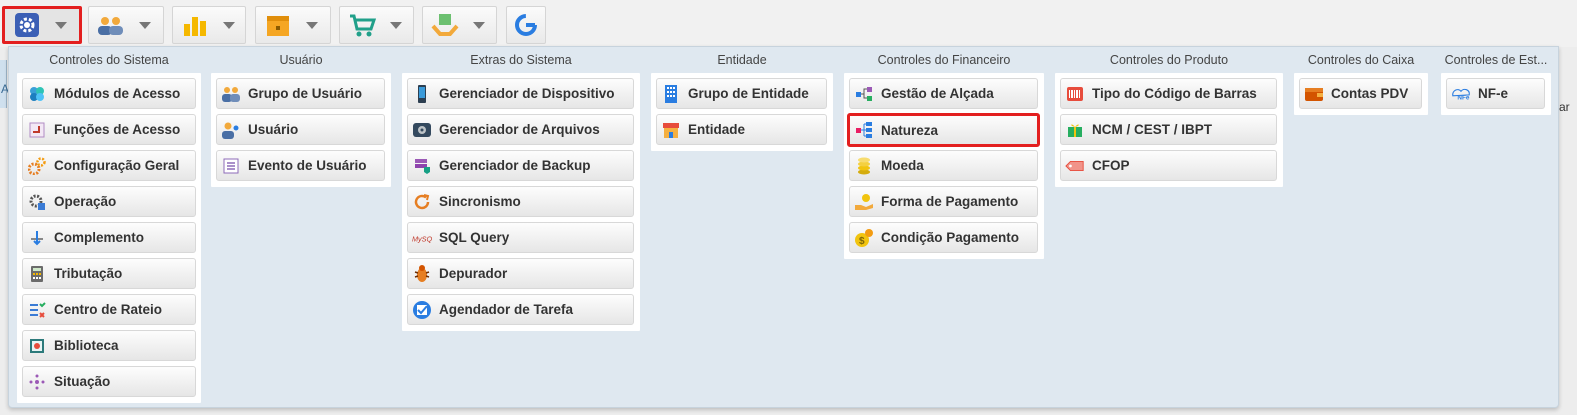 Image resolution: width=1577 pixels, height=415 pixels. What do you see at coordinates (37, 130) in the screenshot?
I see `key-function-icon` at bounding box center [37, 130].